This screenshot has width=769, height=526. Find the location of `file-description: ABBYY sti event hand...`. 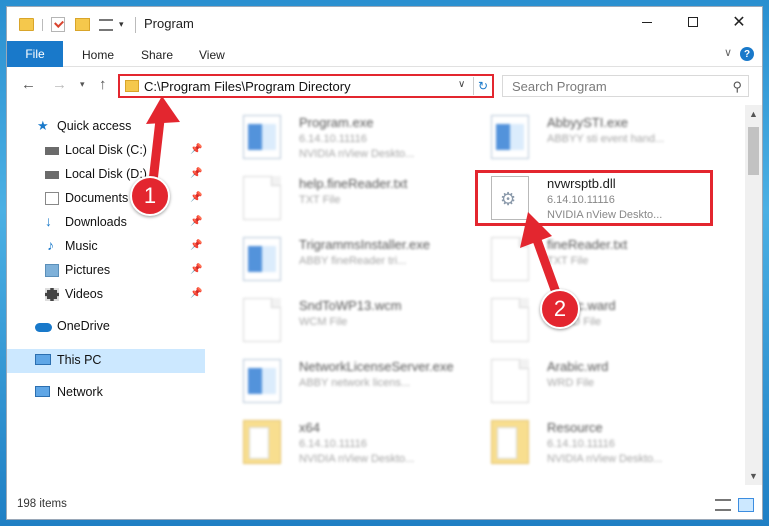

file-description: ABBYY sti event hand... is located at coordinates (606, 139).